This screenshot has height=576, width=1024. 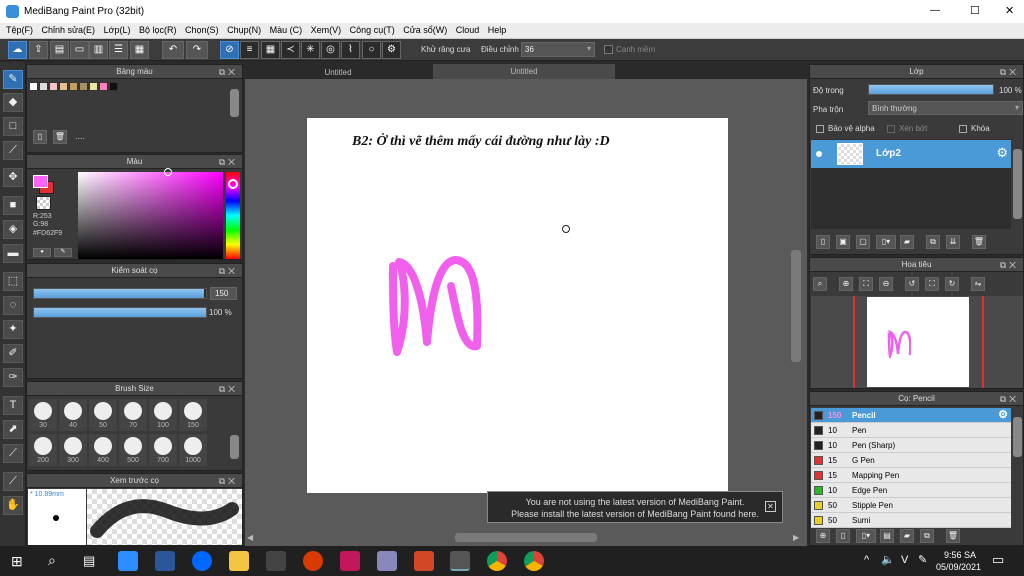 I want to click on gradient-tool-icon: ▬, so click(x=13, y=253).